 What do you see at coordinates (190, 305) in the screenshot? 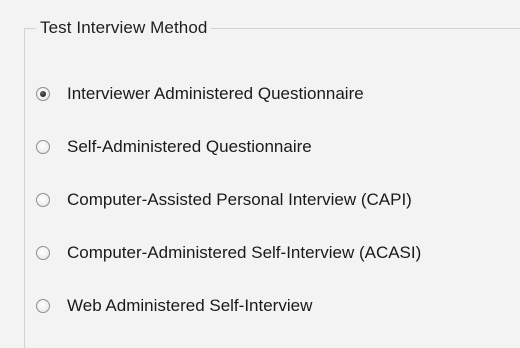
I see `radio-option-label: Web Administered Self-Interview` at bounding box center [190, 305].